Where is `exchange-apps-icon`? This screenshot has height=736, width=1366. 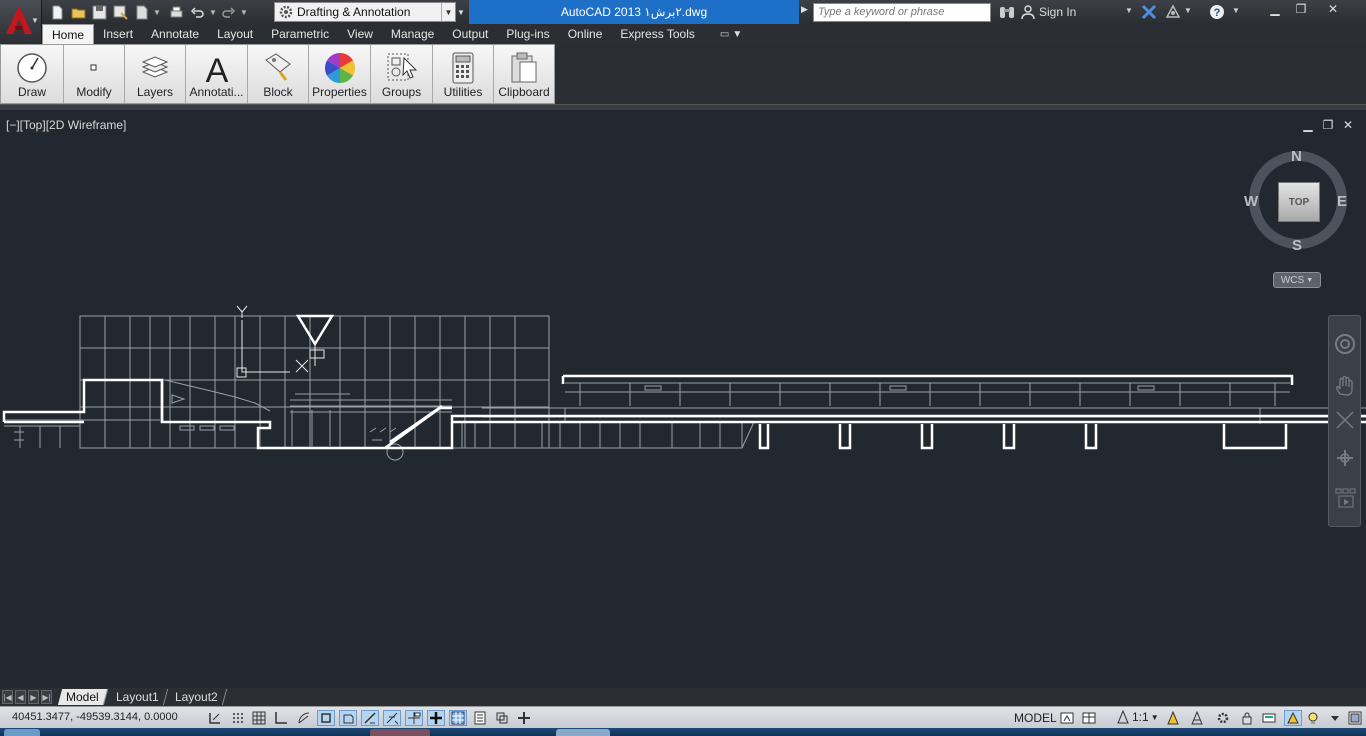
exchange-apps-icon is located at coordinates (1149, 12).